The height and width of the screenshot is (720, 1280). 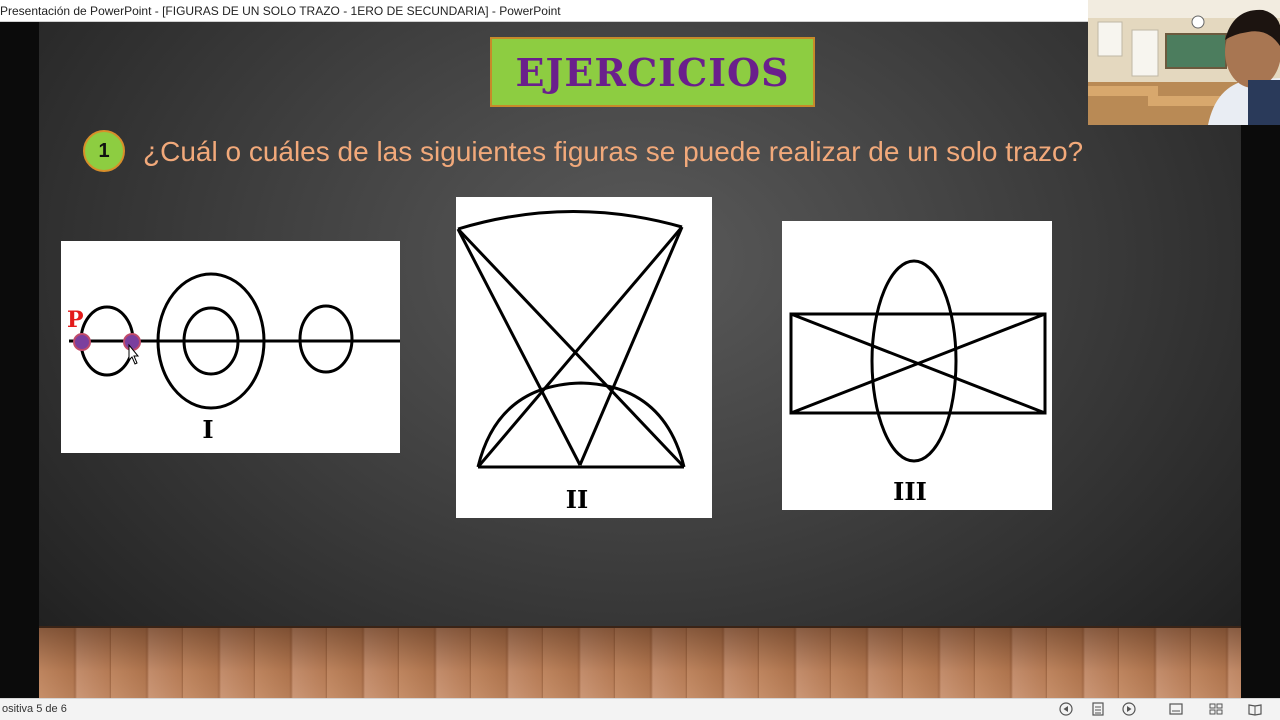 What do you see at coordinates (640, 662) in the screenshot?
I see `wood-floor-decoration` at bounding box center [640, 662].